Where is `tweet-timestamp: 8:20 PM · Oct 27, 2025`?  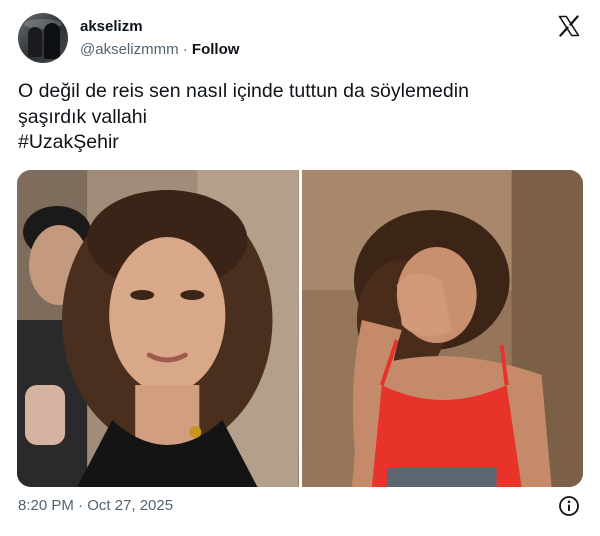
tweet-timestamp: 8:20 PM · Oct 27, 2025 is located at coordinates (95, 505).